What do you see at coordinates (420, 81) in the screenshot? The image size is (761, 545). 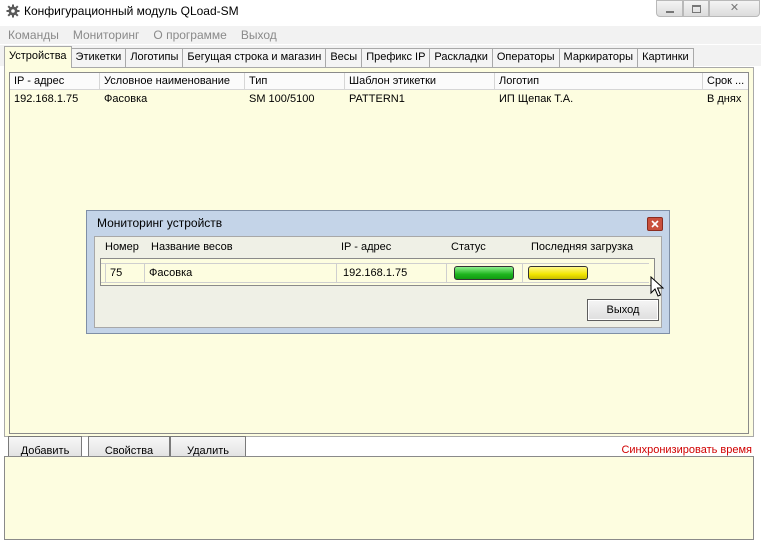 I see `column-label-template: Шаблон этикетки` at bounding box center [420, 81].